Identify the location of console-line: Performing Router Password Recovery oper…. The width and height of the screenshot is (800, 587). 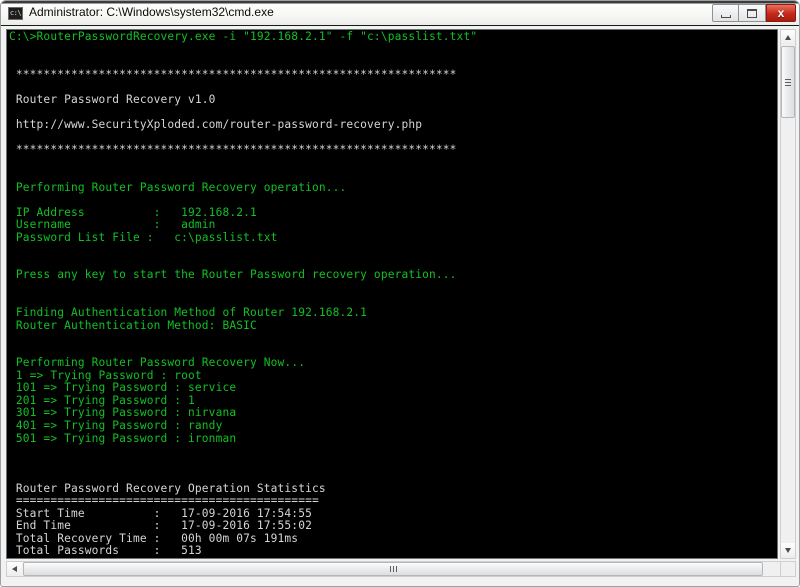
(181, 187).